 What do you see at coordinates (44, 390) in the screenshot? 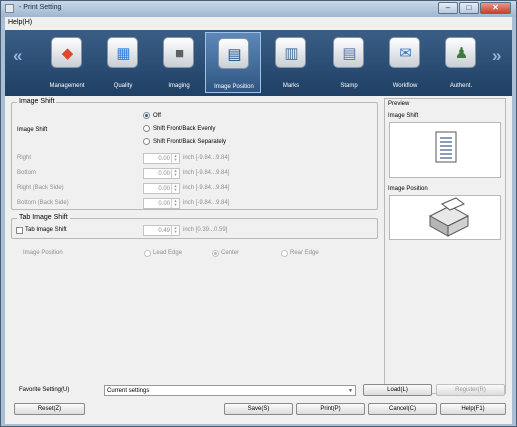
I see `favorite-setting-label: Favorite Setting(U)` at bounding box center [44, 390].